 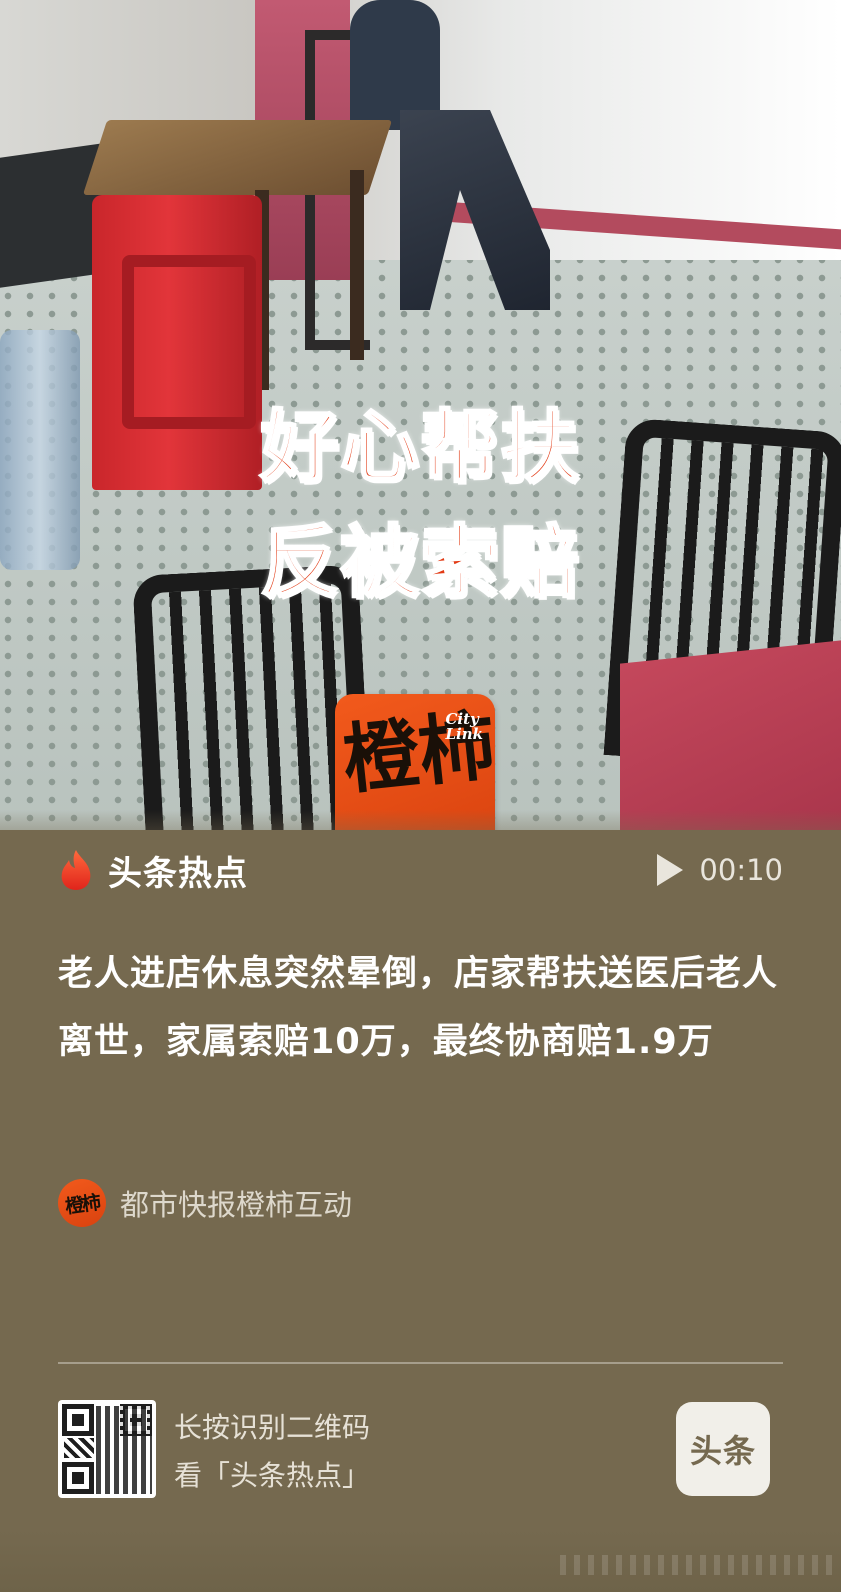 What do you see at coordinates (741, 870) in the screenshot?
I see `duration-text: 00:10` at bounding box center [741, 870].